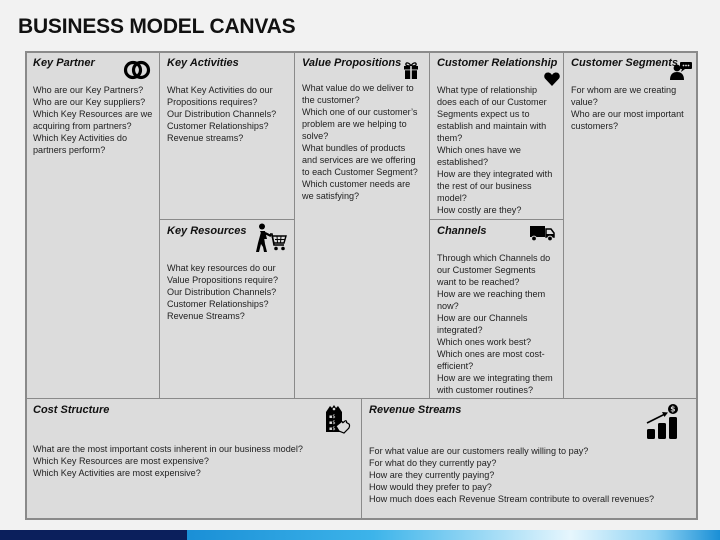 This screenshot has height=540, width=720. I want to click on question-line: Segments expect us to, so click(483, 114).